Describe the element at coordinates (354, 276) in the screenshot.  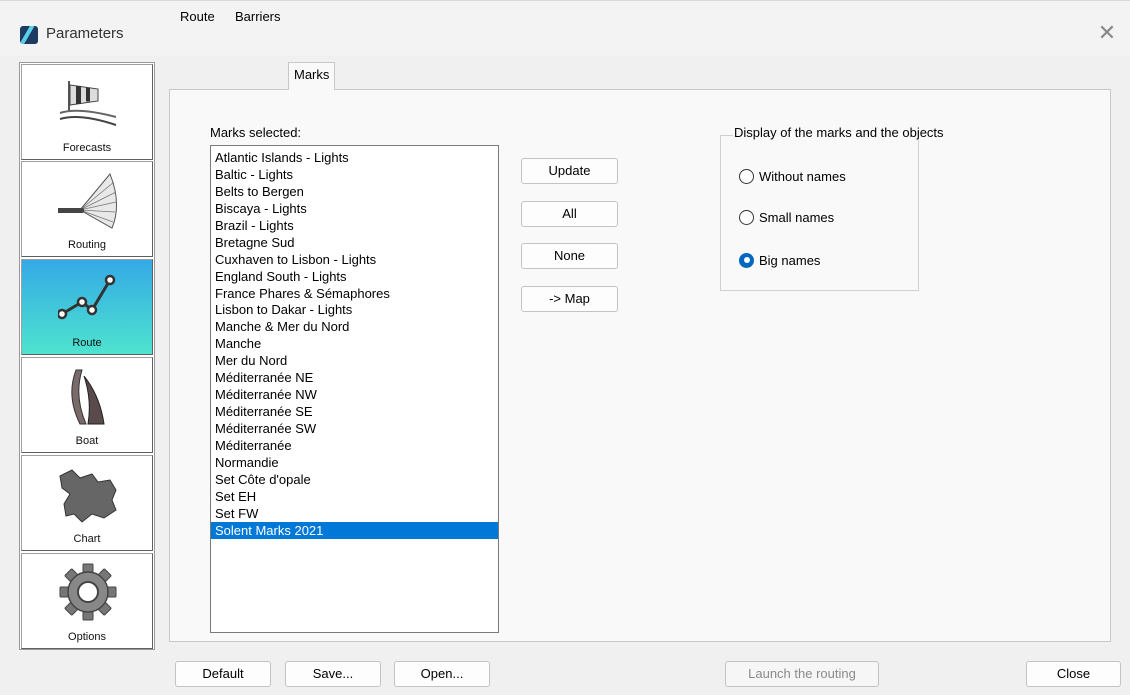
I see `list-item: England South - Lights` at that location.